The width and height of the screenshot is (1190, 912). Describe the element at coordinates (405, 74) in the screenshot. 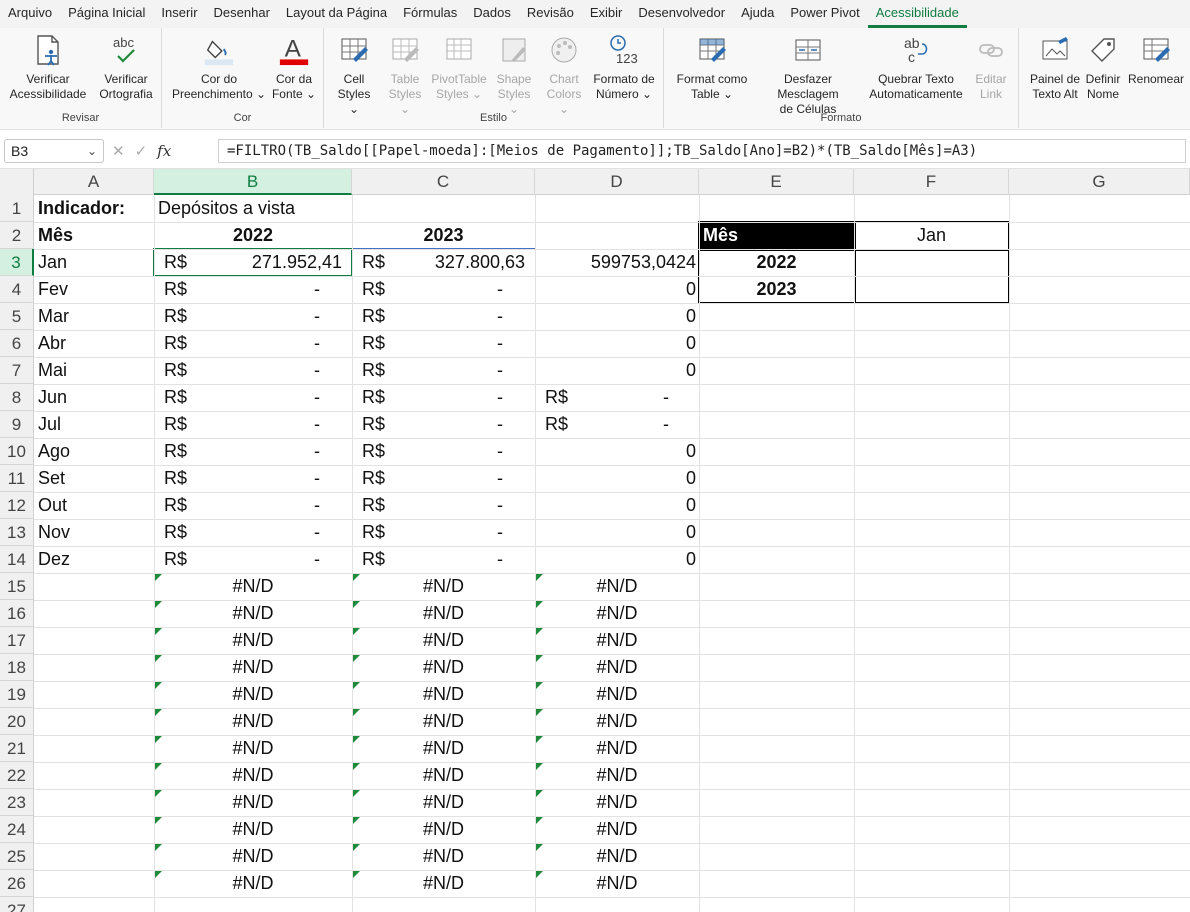

I see `table-styles-button: Table Styles ⌄` at that location.